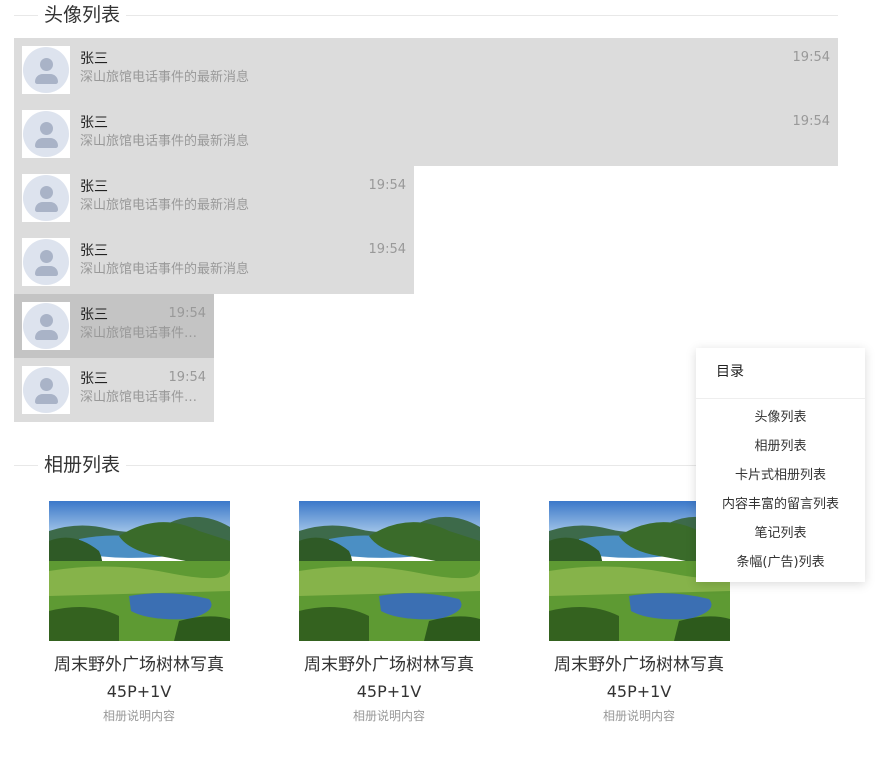 The width and height of the screenshot is (879, 758). What do you see at coordinates (780, 480) in the screenshot?
I see `toc-item-card-album-list: 卡片式相册列表` at bounding box center [780, 480].